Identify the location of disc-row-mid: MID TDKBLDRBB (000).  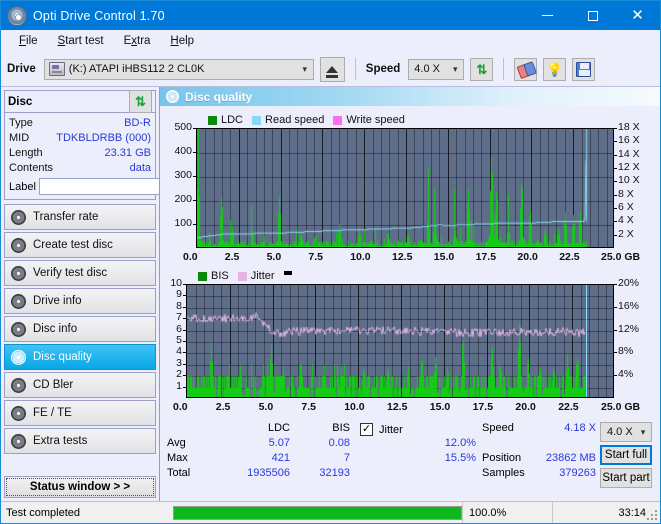
(80, 137).